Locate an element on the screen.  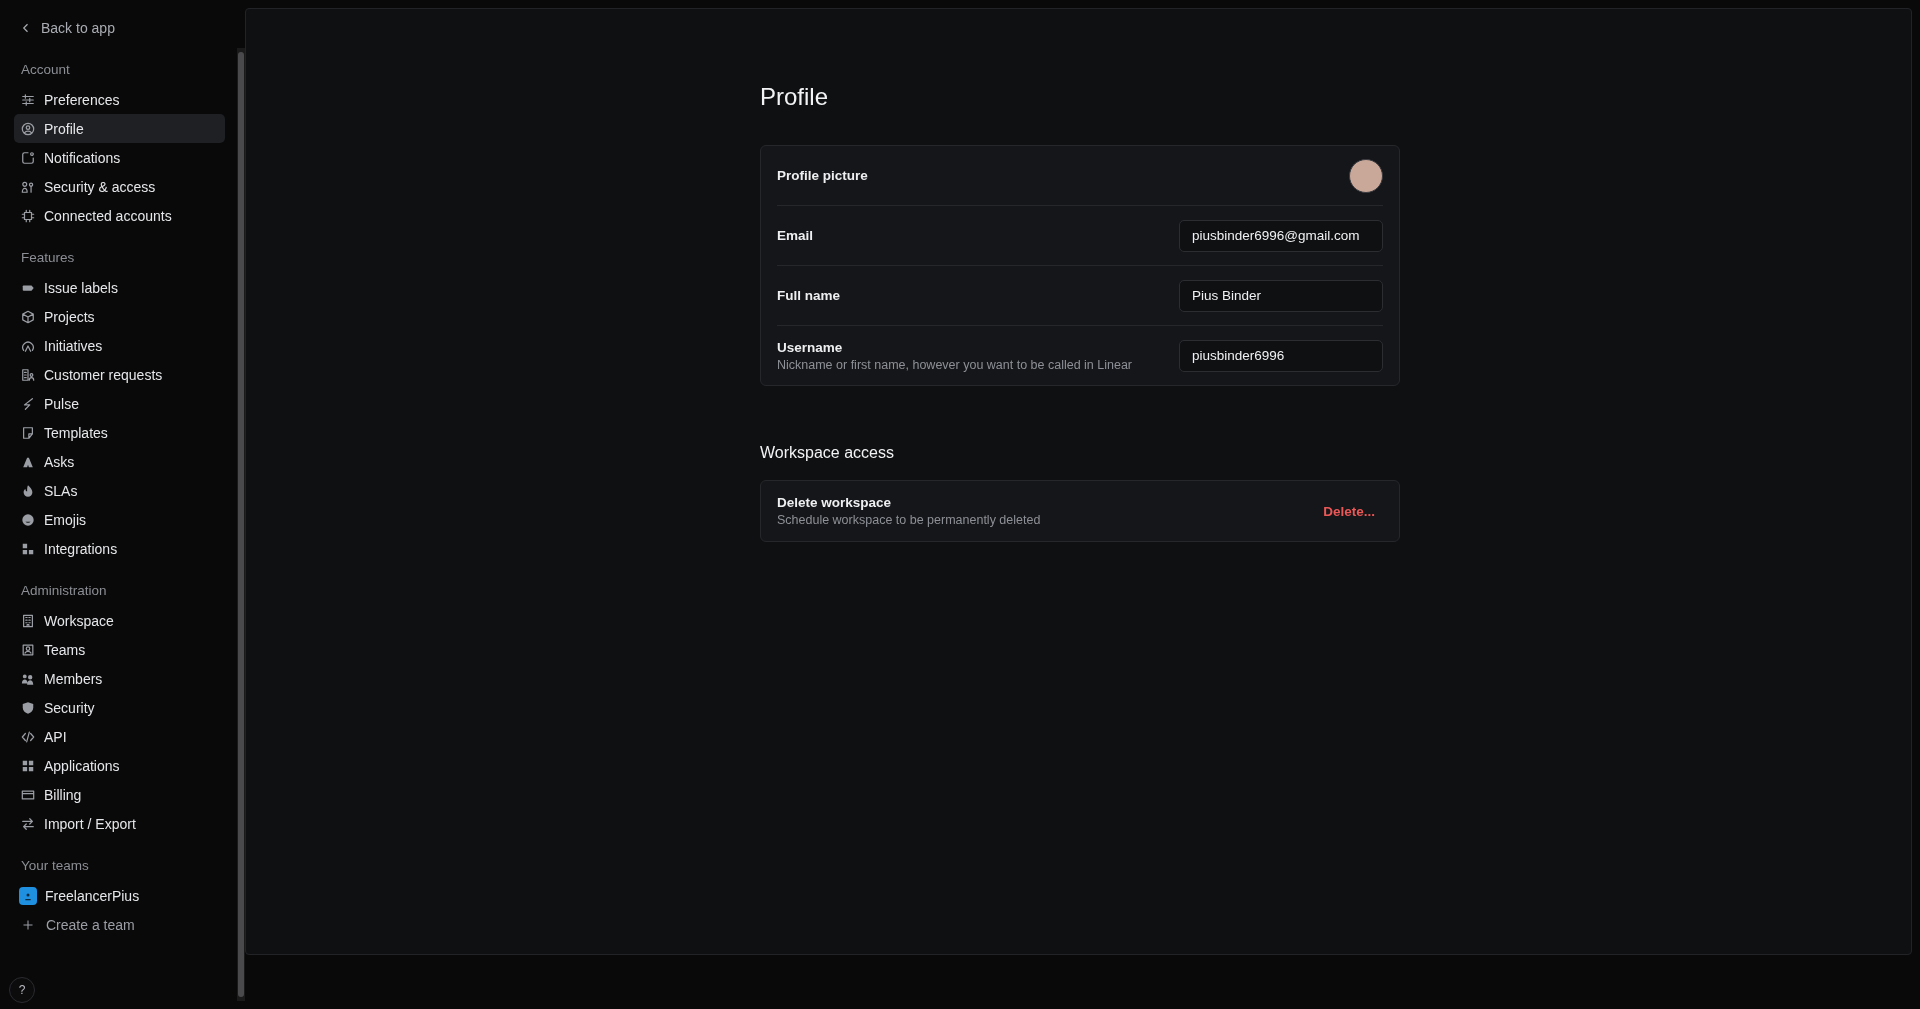
page-title: Profile is located at coordinates (795, 97).